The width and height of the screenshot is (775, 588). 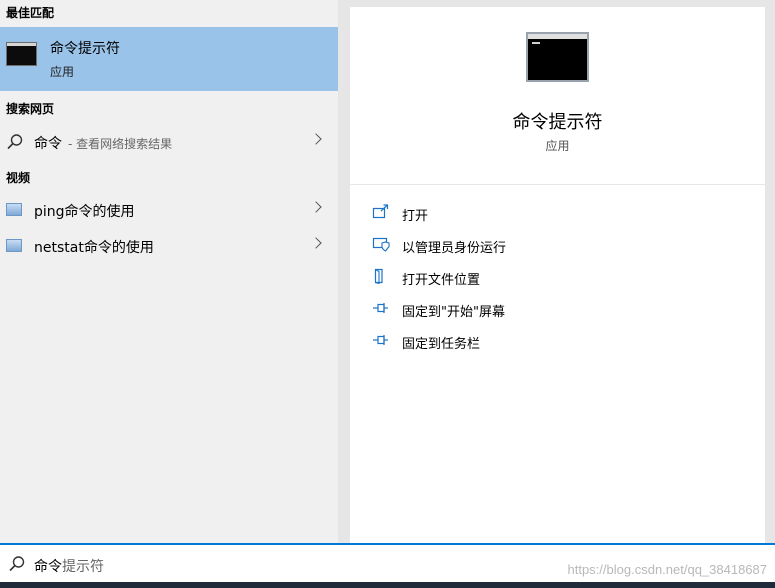 What do you see at coordinates (557, 184) in the screenshot?
I see `divider` at bounding box center [557, 184].